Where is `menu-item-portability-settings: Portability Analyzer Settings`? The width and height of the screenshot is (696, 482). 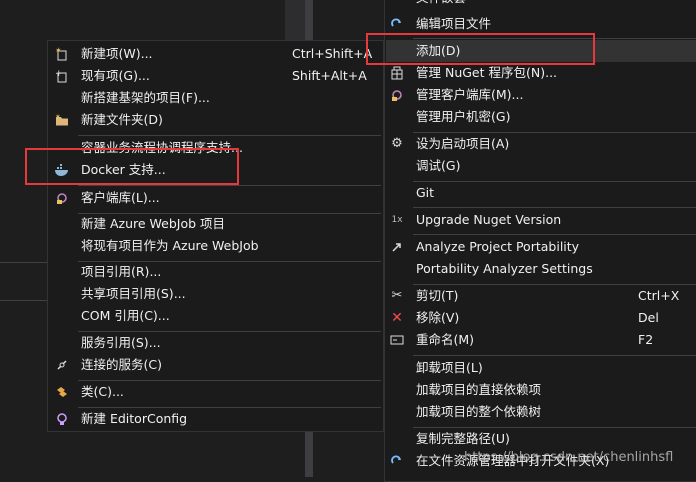
menu-item-portability-settings: Portability Analyzer Settings is located at coordinates (540, 269).